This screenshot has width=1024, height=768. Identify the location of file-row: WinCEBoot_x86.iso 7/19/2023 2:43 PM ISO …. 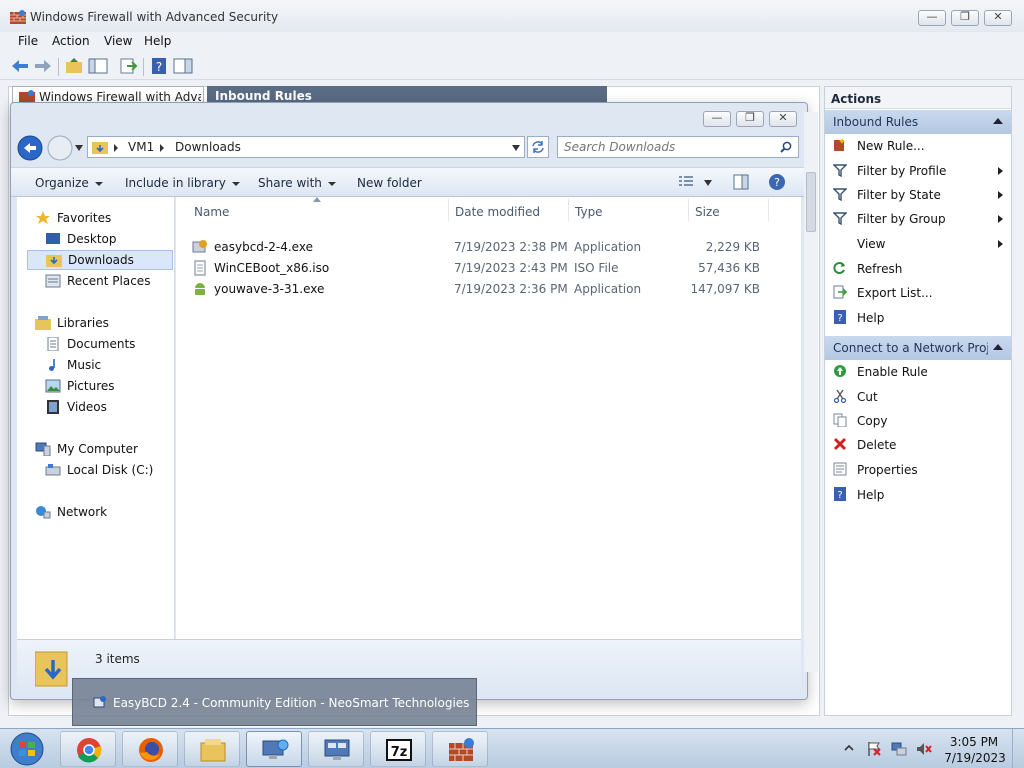
(482, 268).